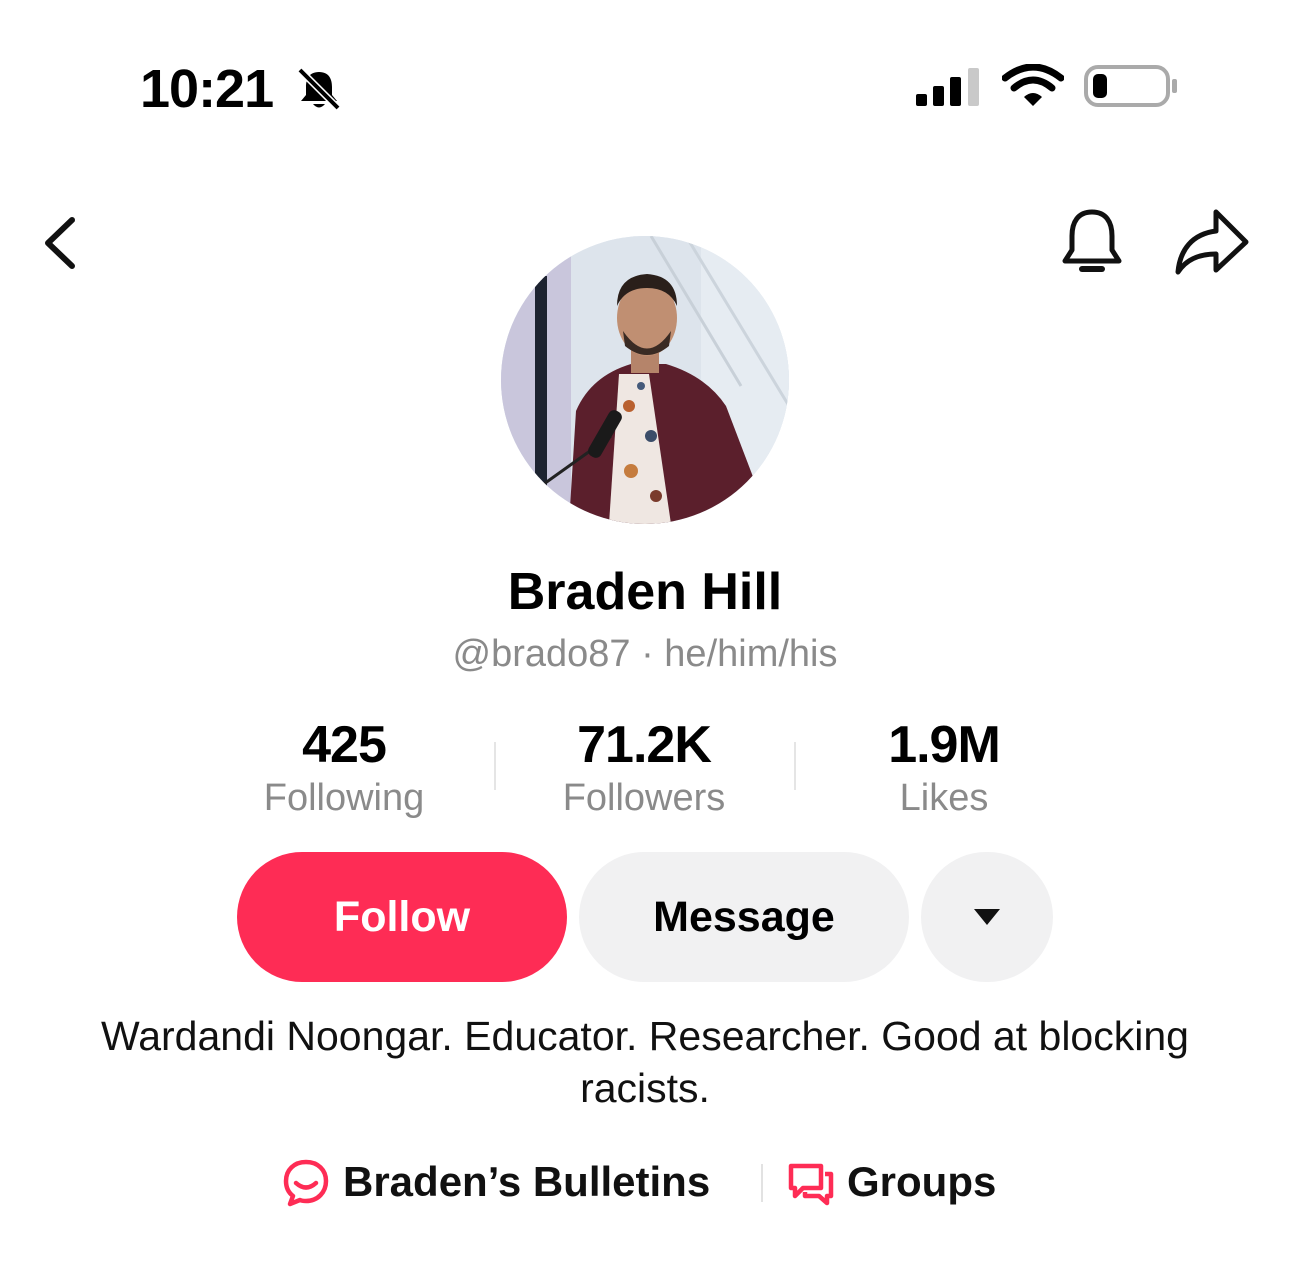 The height and width of the screenshot is (1284, 1290). I want to click on stat-label: Followers, so click(644, 798).